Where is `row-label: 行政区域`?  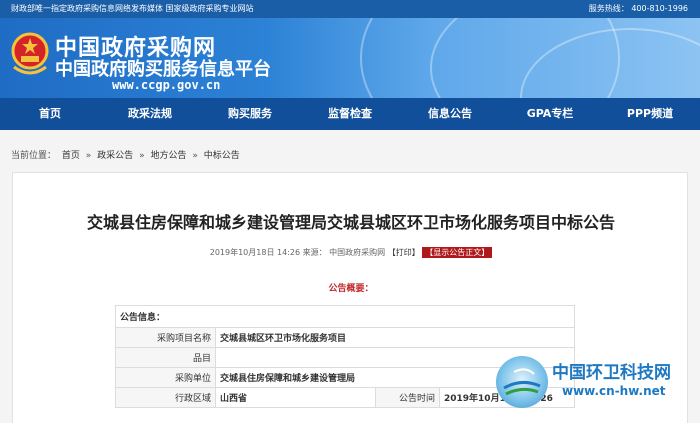
row-label: 行政区域 is located at coordinates (165, 397).